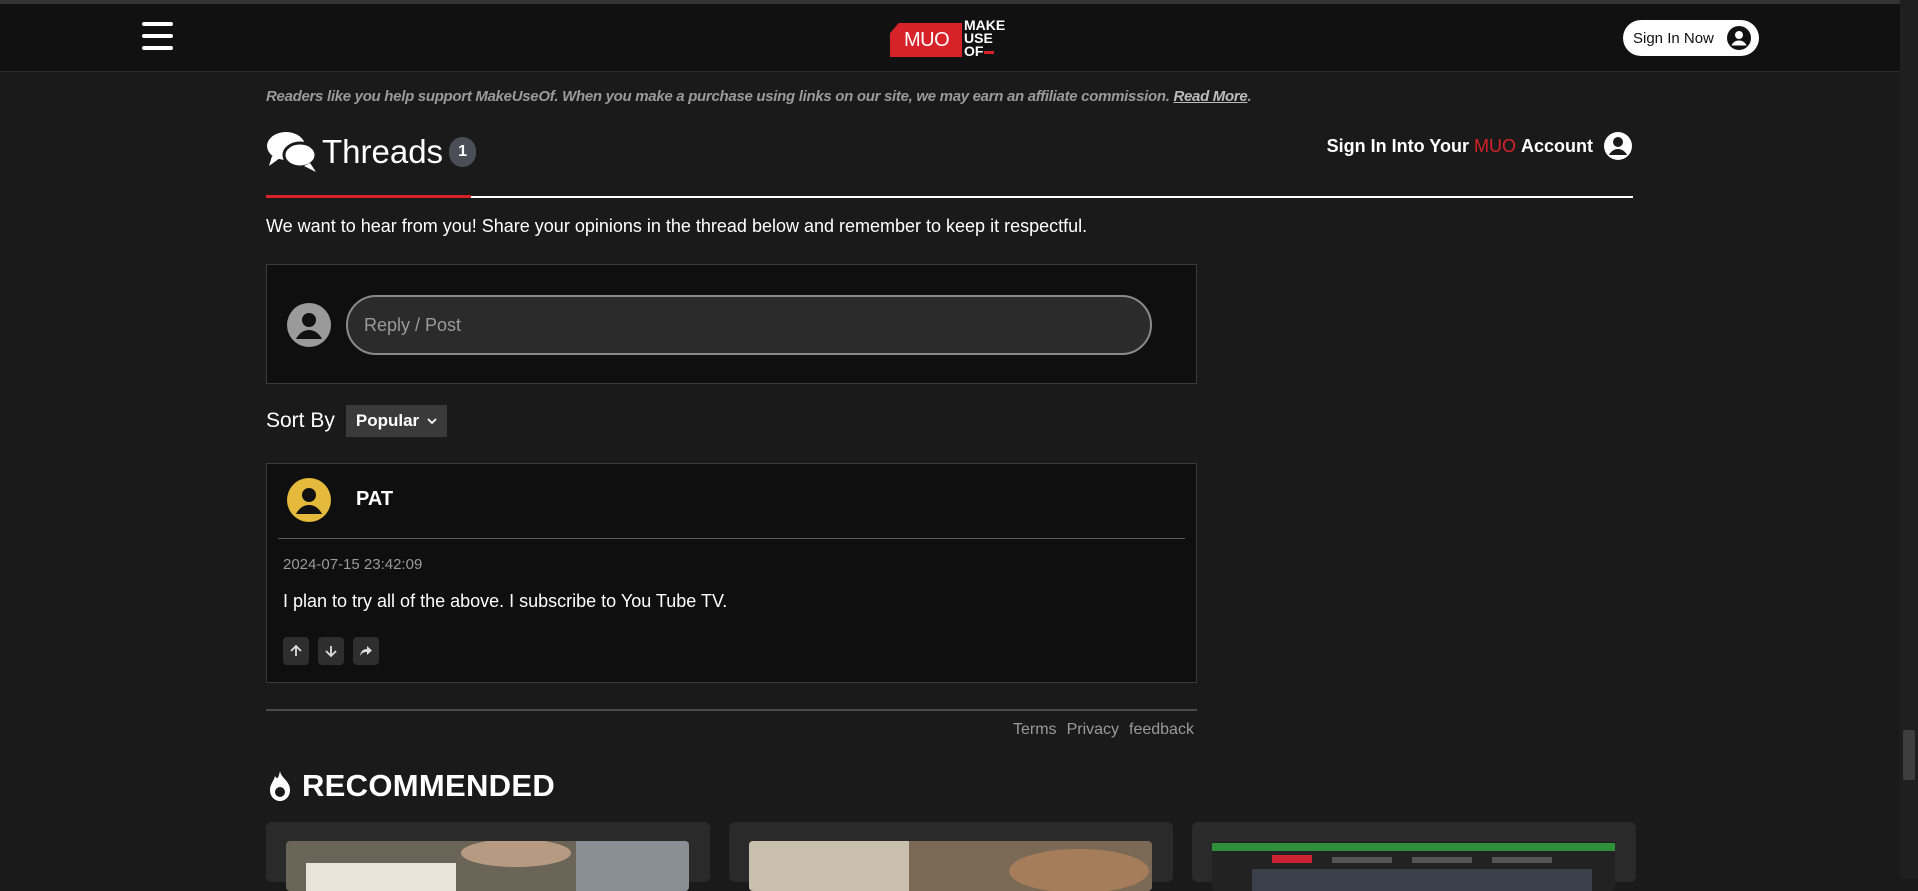 Image resolution: width=1918 pixels, height=891 pixels. What do you see at coordinates (731, 538) in the screenshot?
I see `comment-divider` at bounding box center [731, 538].